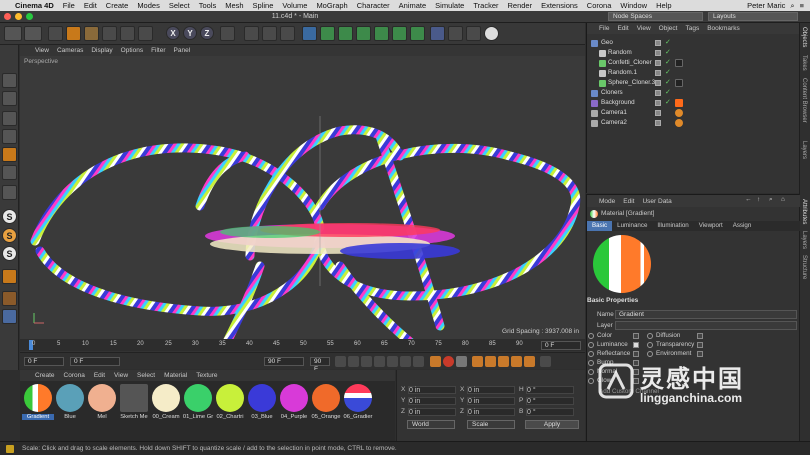  I want to click on luminance-checkbox, so click(636, 345).